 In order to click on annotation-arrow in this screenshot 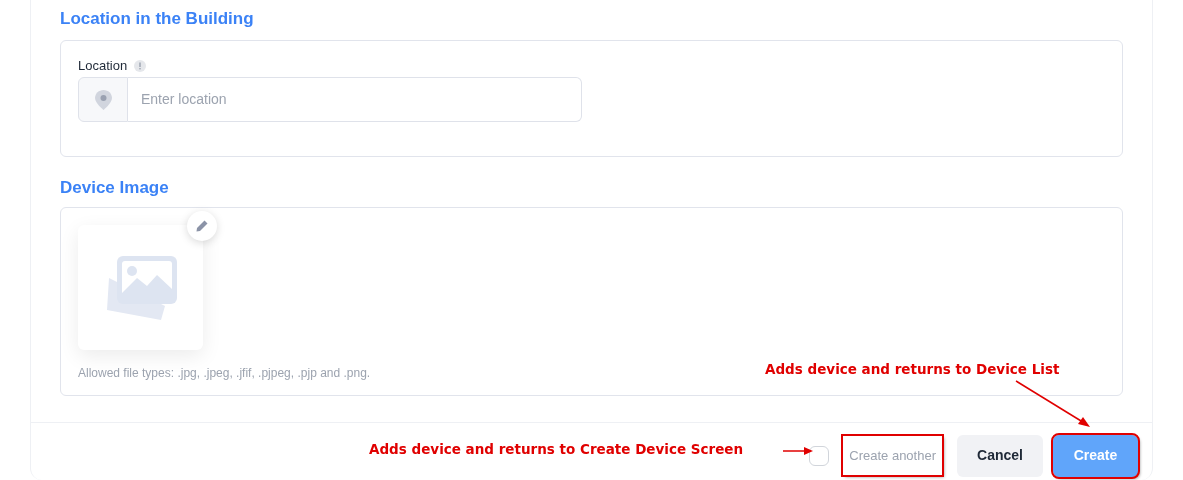, I will do `click(797, 451)`.